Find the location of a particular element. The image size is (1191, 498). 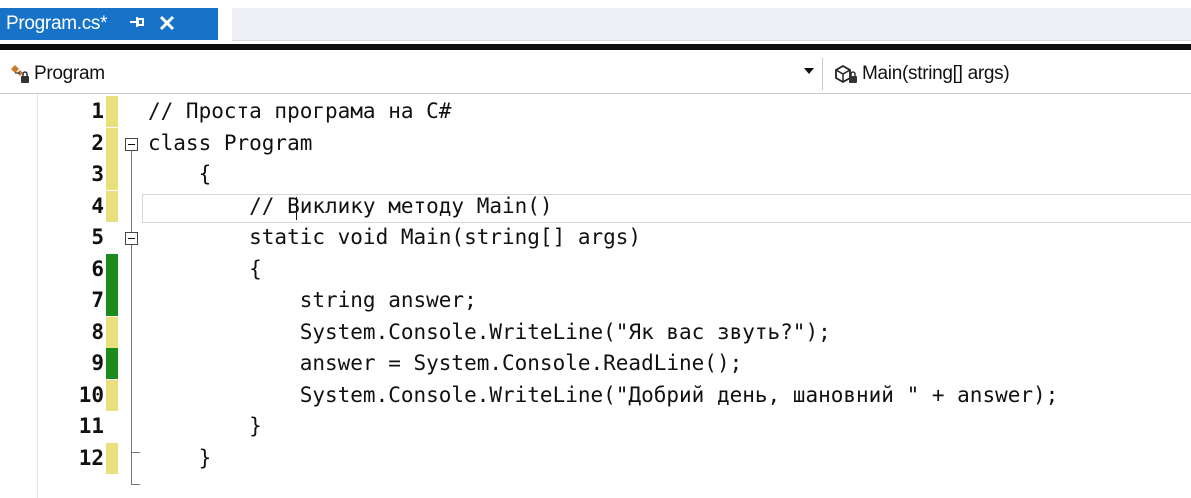

line-number: 4 is located at coordinates (97, 205).